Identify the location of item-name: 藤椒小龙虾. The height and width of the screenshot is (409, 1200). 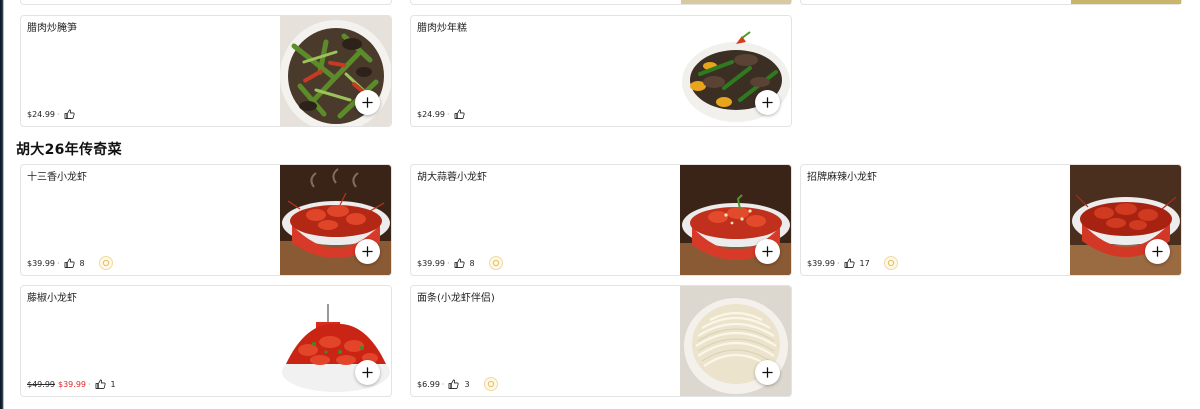
(52, 298).